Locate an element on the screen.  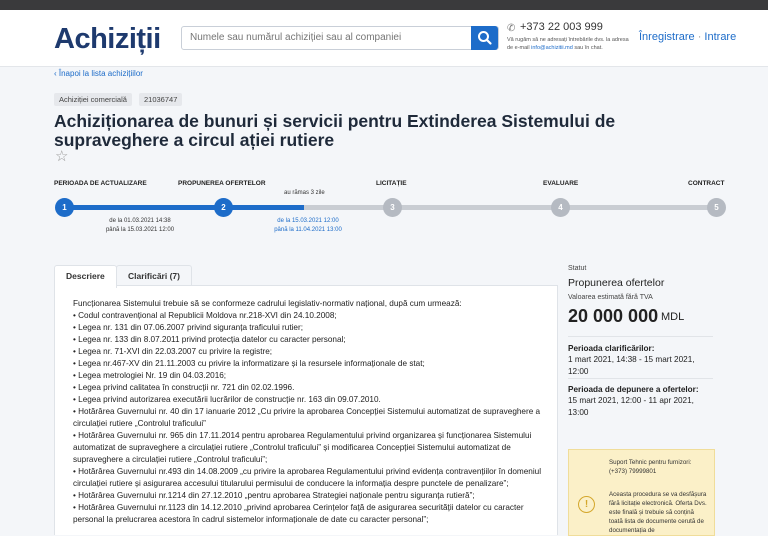
contact-email-link: info@achizitii.md is located at coordinates (552, 48).